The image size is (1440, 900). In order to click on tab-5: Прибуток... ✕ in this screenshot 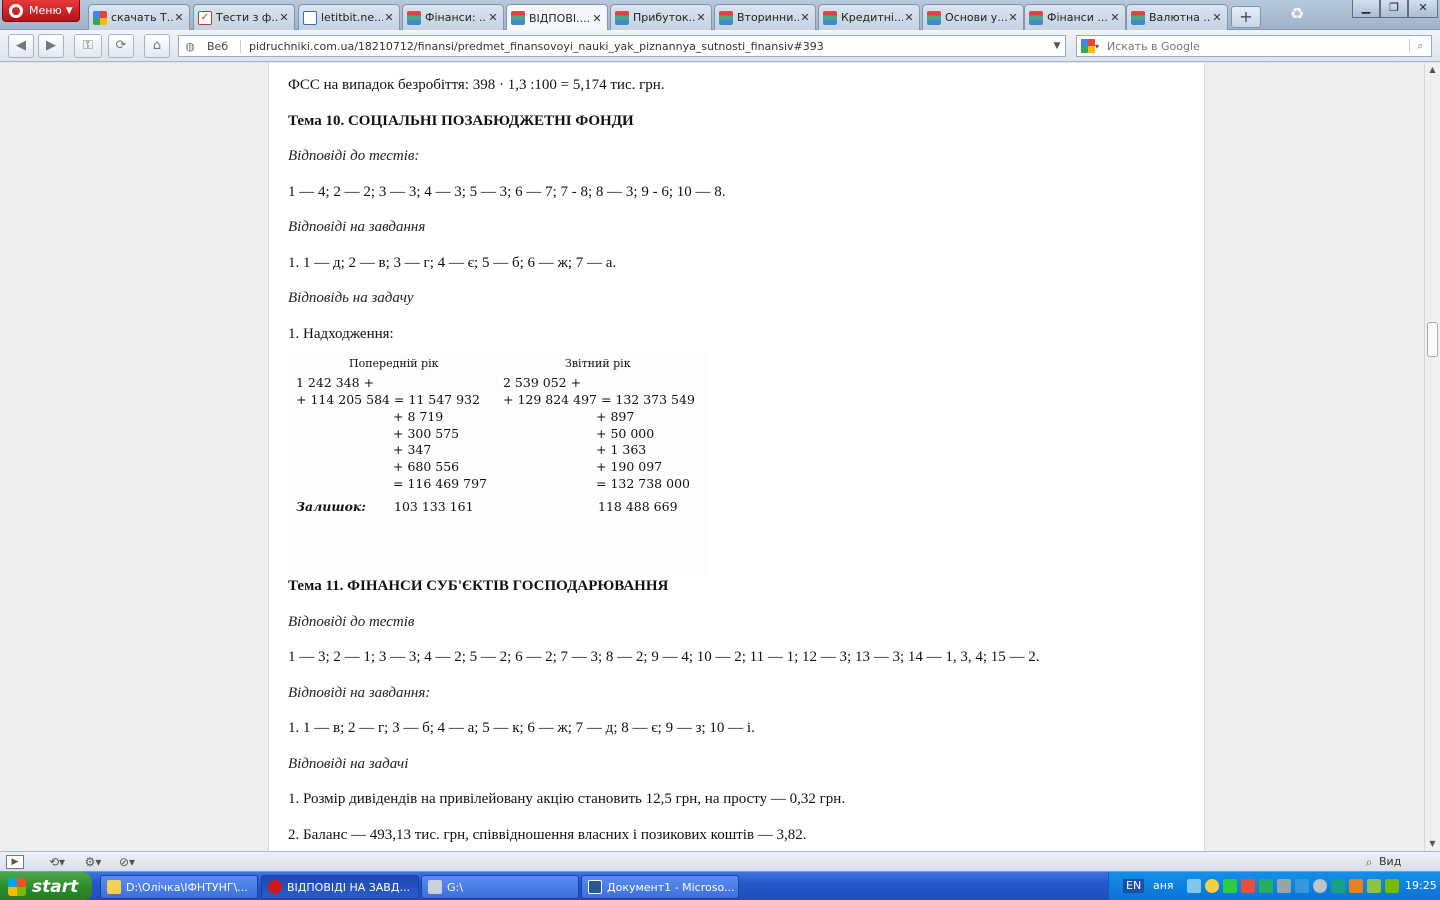, I will do `click(661, 17)`.